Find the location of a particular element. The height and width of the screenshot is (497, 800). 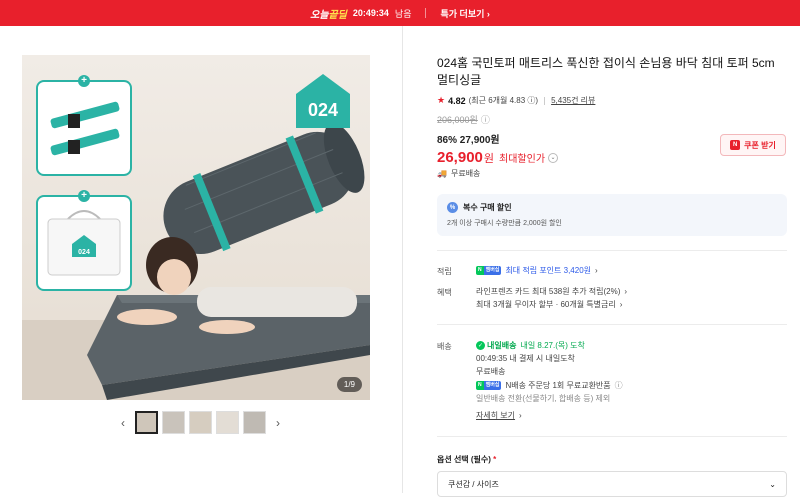

inset-bag: + 024 is located at coordinates (84, 240).